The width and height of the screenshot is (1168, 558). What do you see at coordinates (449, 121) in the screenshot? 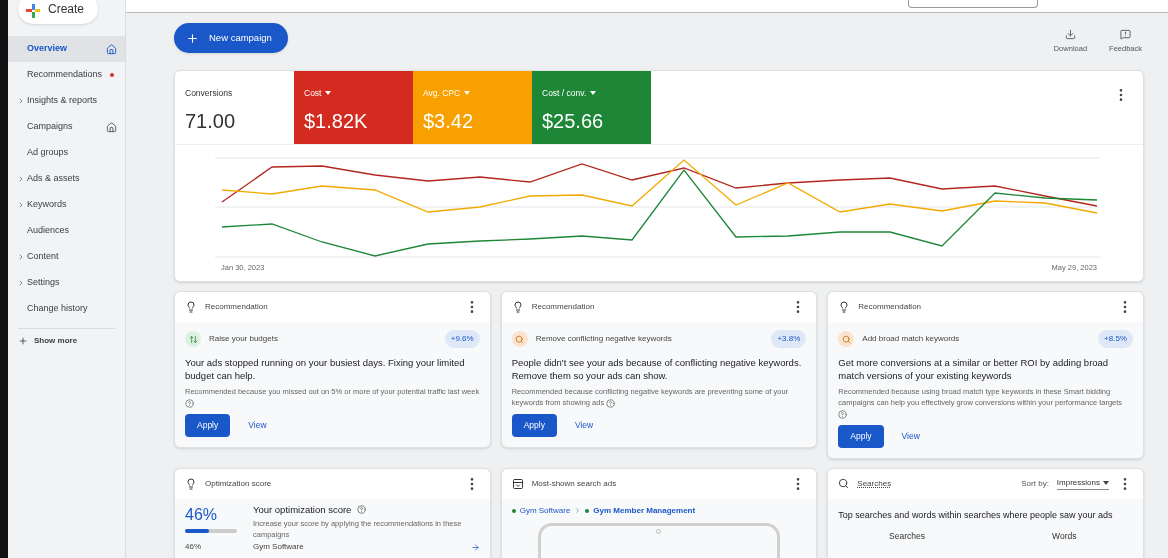
I see `metric-value: $3.42` at bounding box center [449, 121].